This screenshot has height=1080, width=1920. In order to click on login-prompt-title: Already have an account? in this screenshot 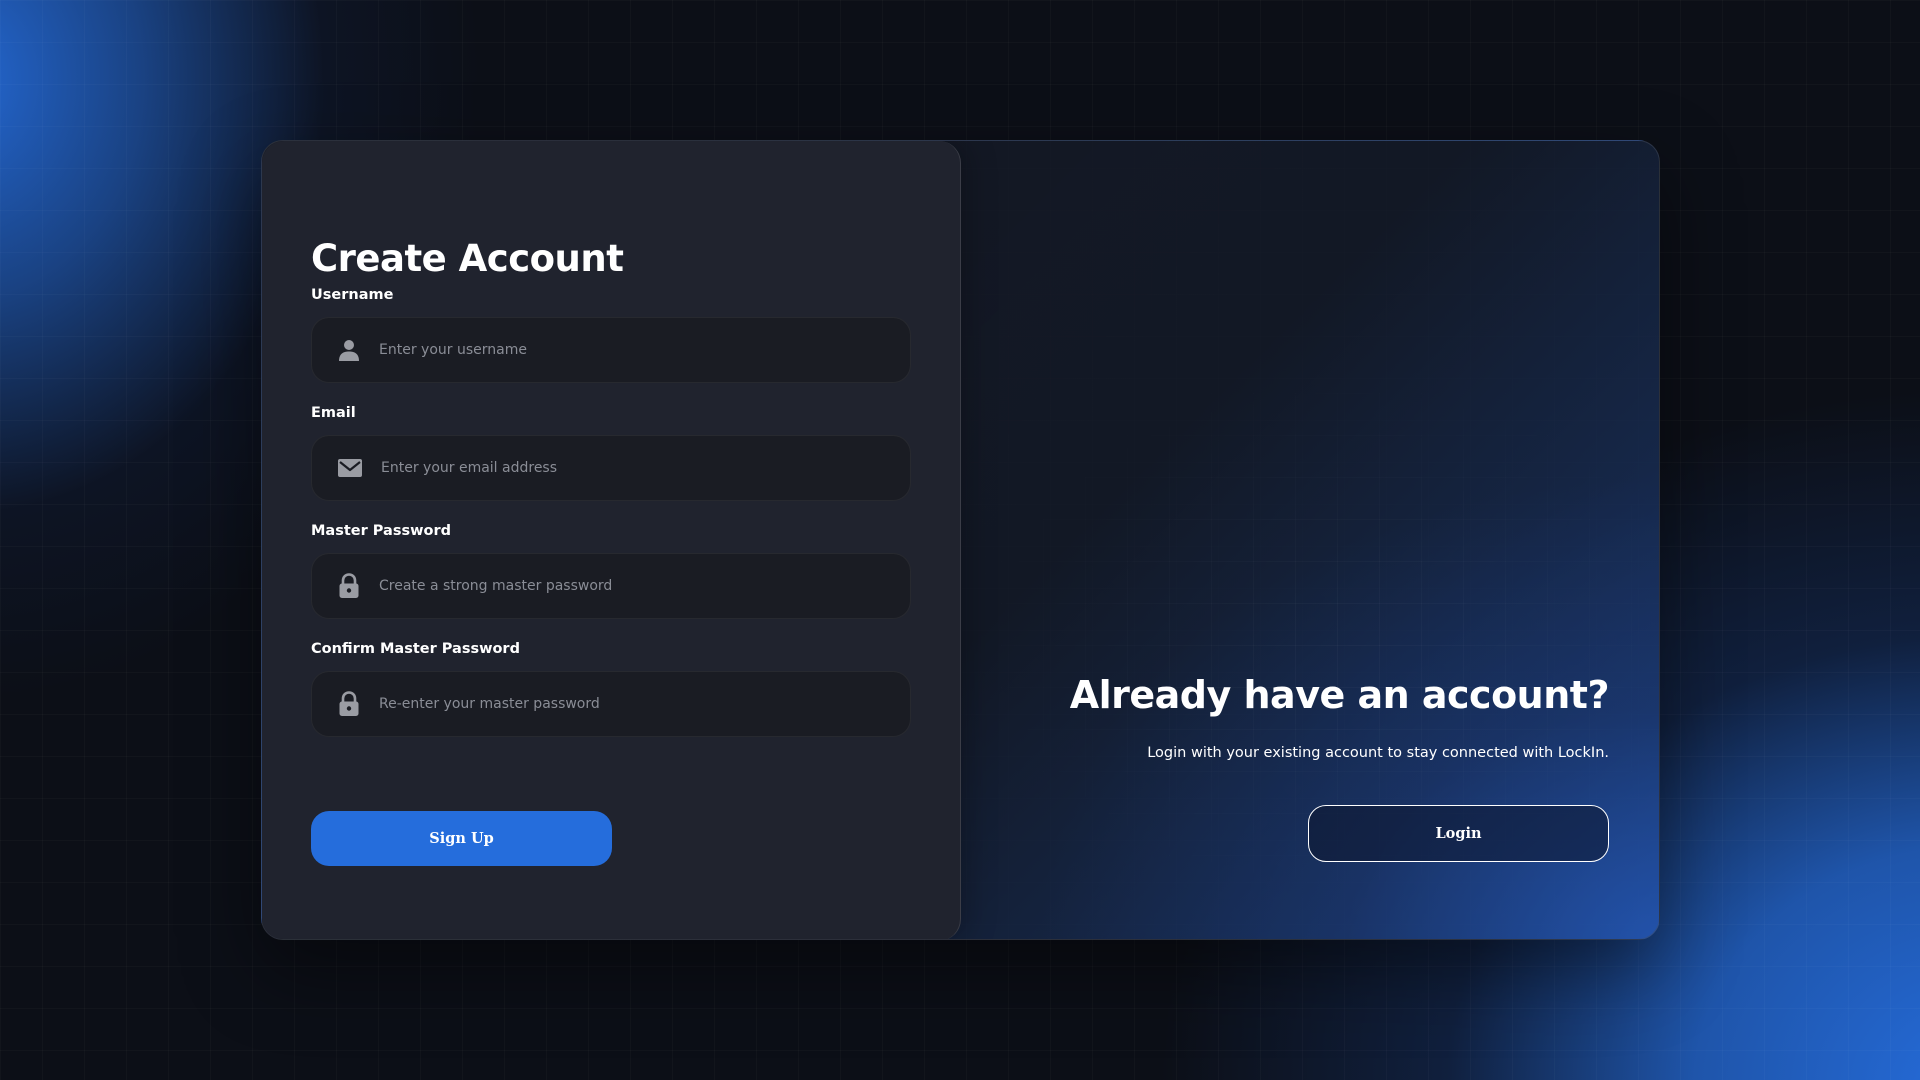, I will do `click(1339, 695)`.